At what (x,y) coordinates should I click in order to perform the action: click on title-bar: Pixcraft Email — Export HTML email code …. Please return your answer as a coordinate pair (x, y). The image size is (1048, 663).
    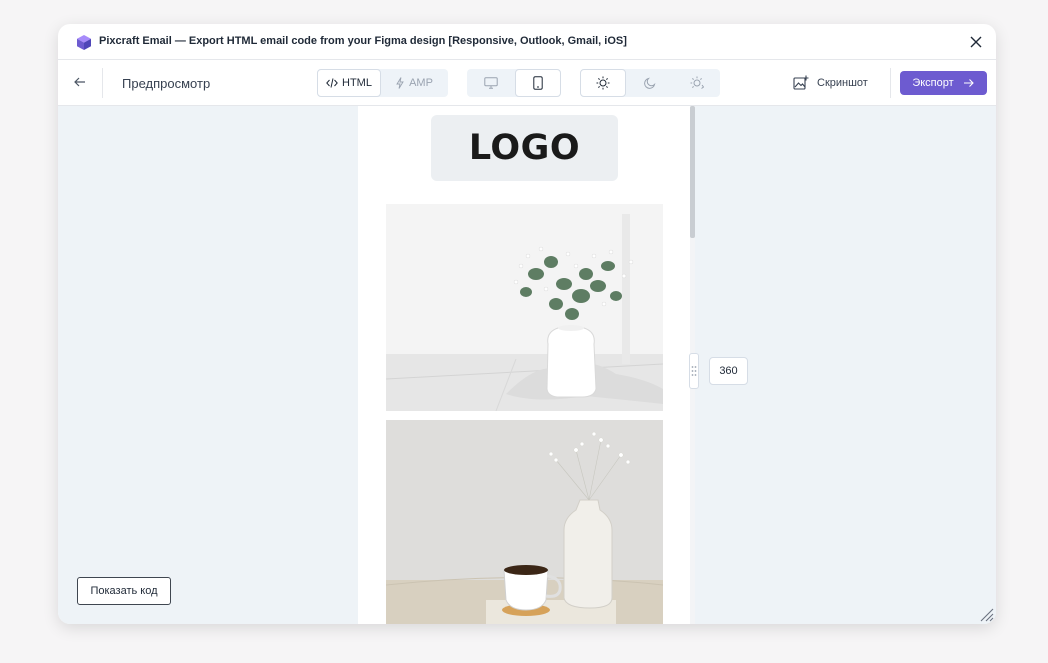
    Looking at the image, I should click on (527, 42).